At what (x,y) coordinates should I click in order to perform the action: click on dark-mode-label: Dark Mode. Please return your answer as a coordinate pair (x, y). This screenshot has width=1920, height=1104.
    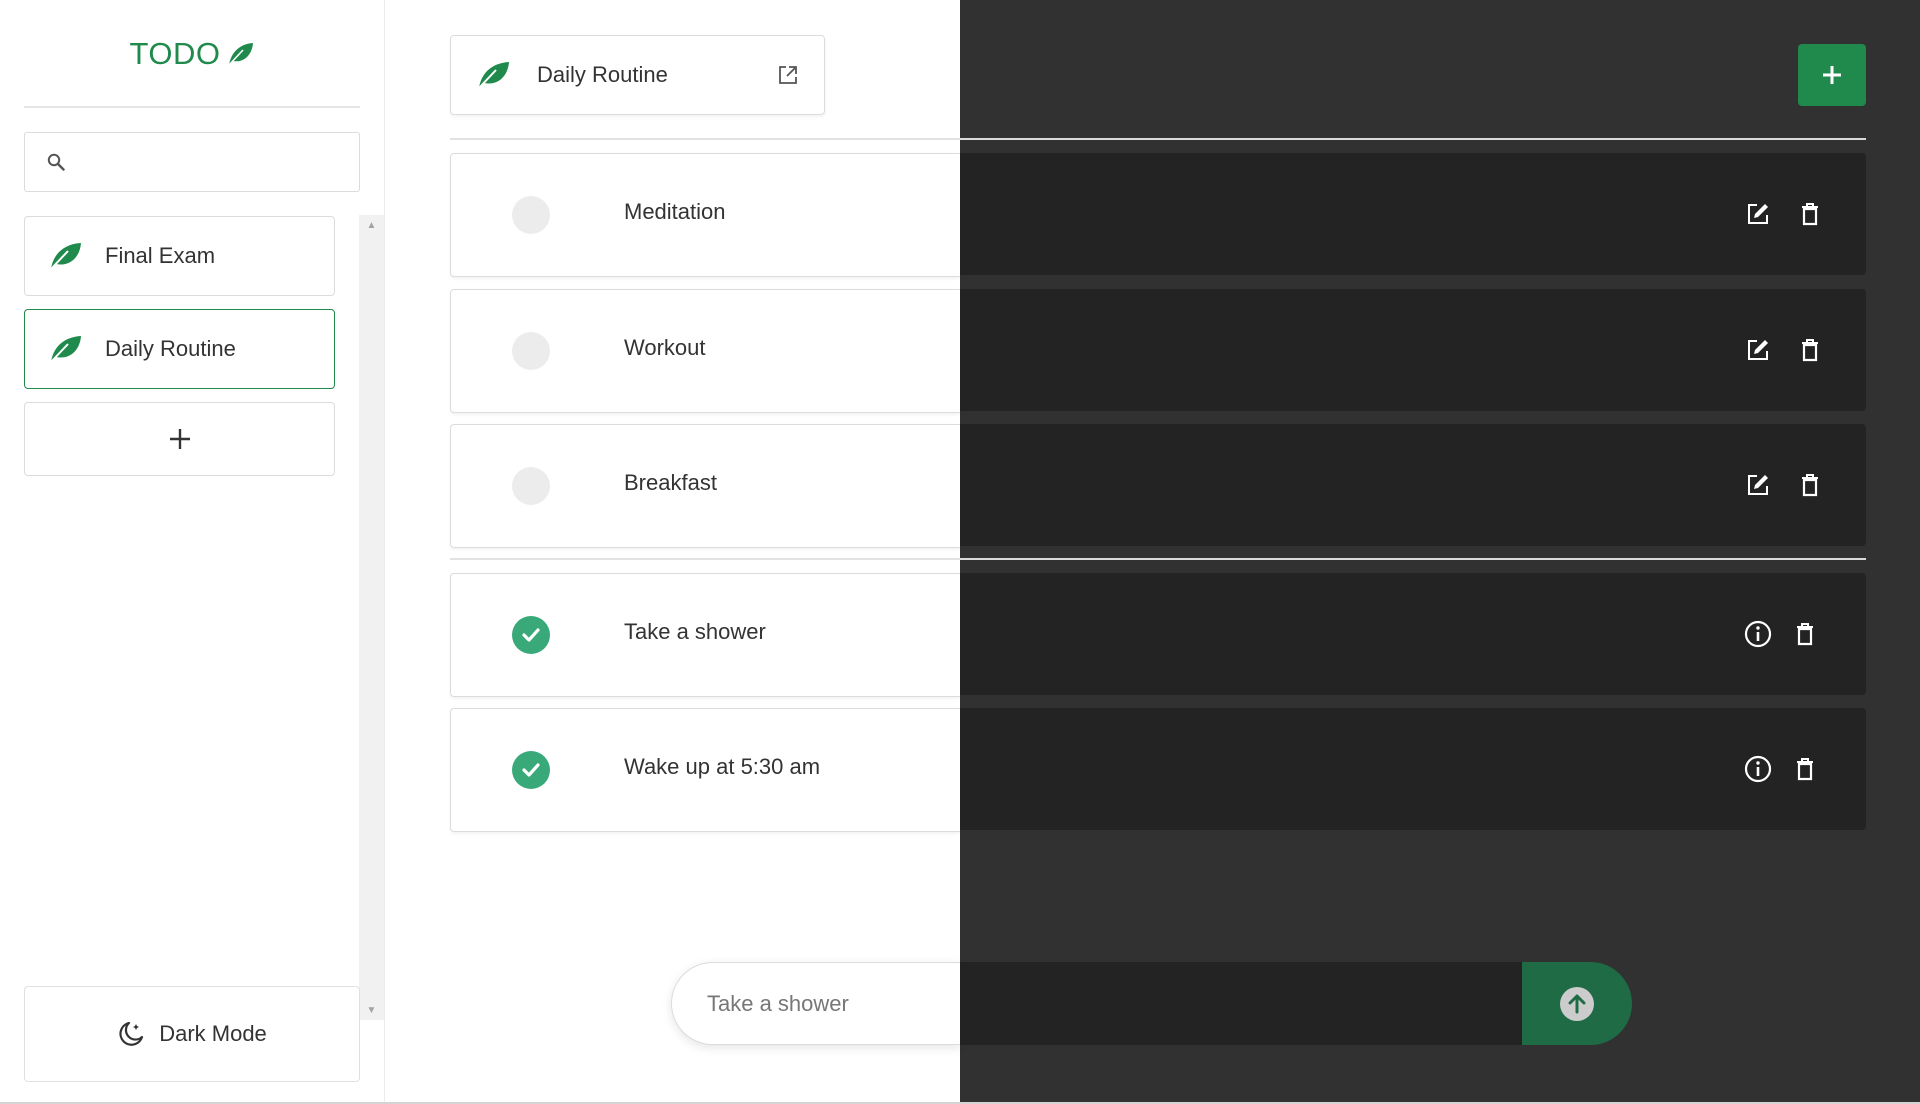
    Looking at the image, I should click on (213, 1033).